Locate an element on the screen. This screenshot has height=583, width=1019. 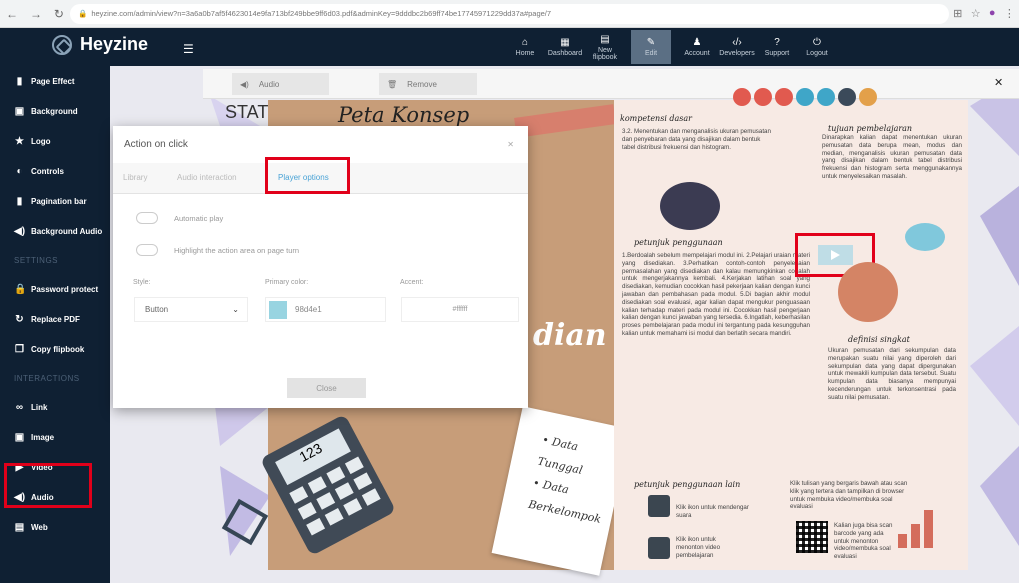
web-icon: ▤ is located at coordinates (19, 527).